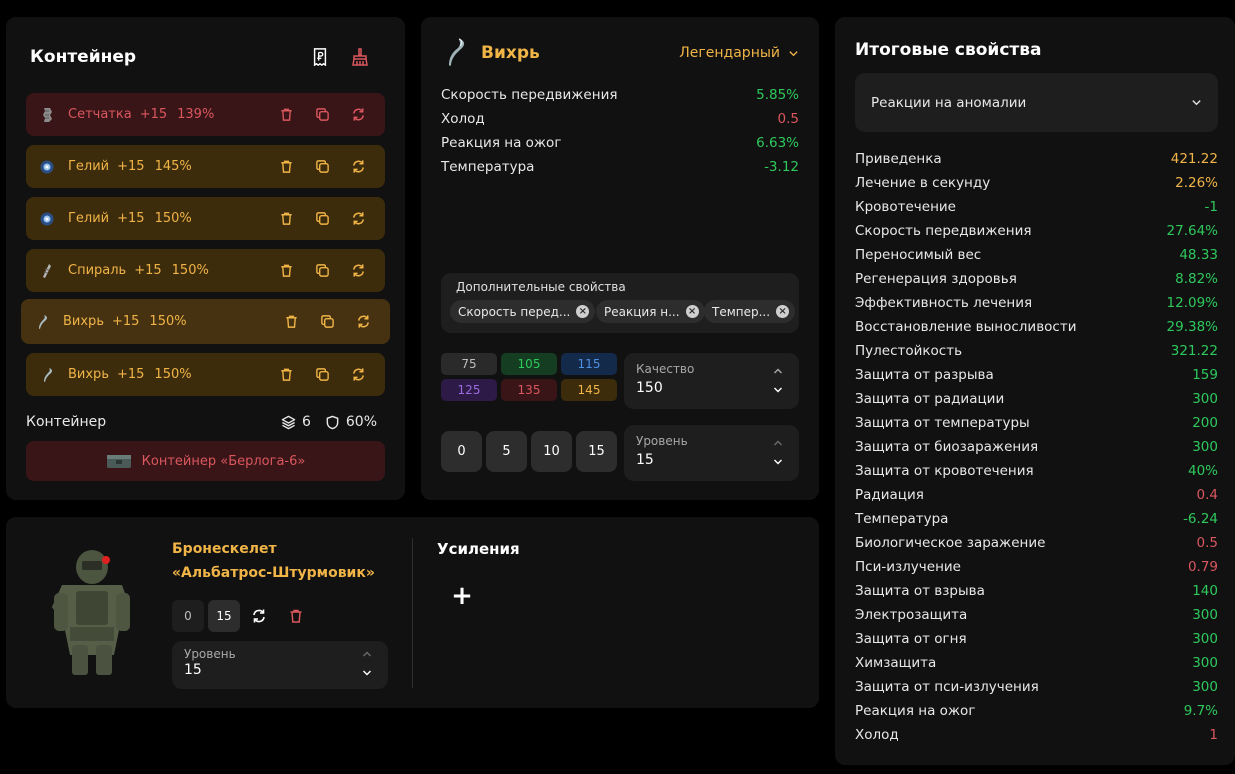 This screenshot has height=774, width=1235. I want to click on broom-icon, so click(360, 57).